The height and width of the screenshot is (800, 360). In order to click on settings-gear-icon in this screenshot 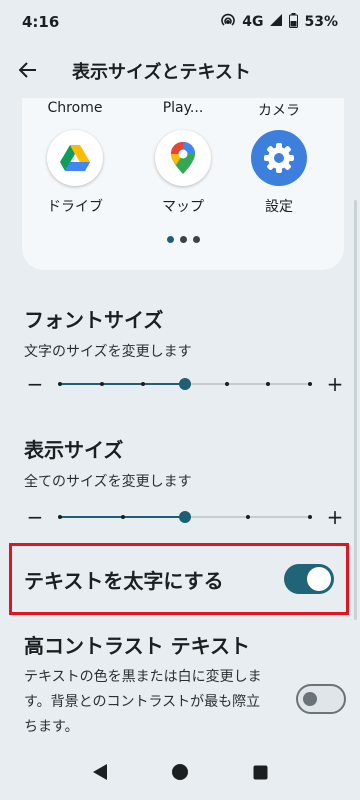, I will do `click(279, 158)`.